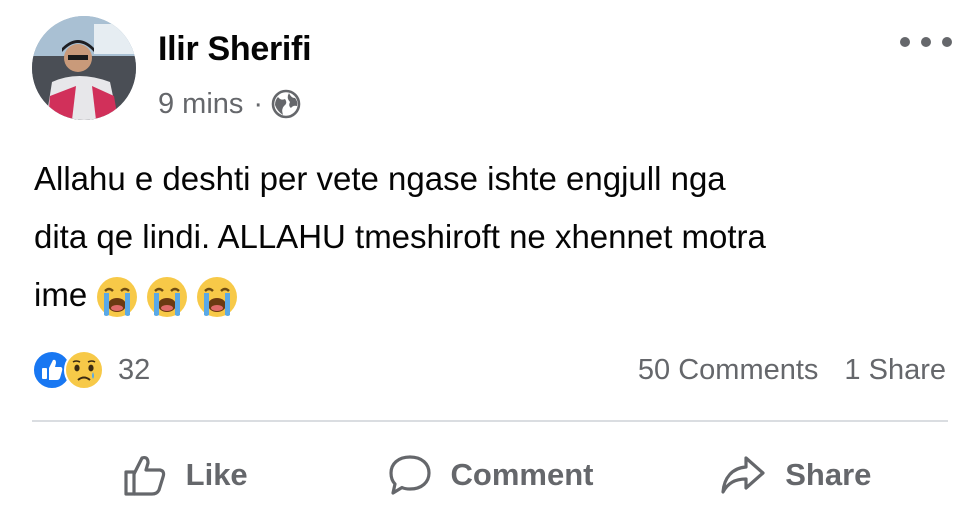 This screenshot has width=980, height=524. I want to click on reaction-count: 32, so click(134, 369).